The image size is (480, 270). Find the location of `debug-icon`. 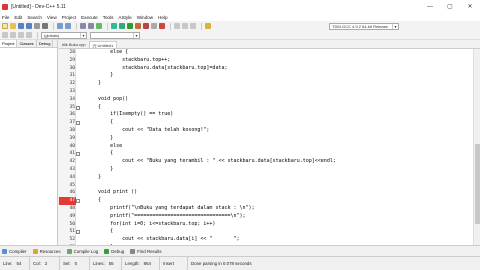

debug-icon is located at coordinates (146, 26).